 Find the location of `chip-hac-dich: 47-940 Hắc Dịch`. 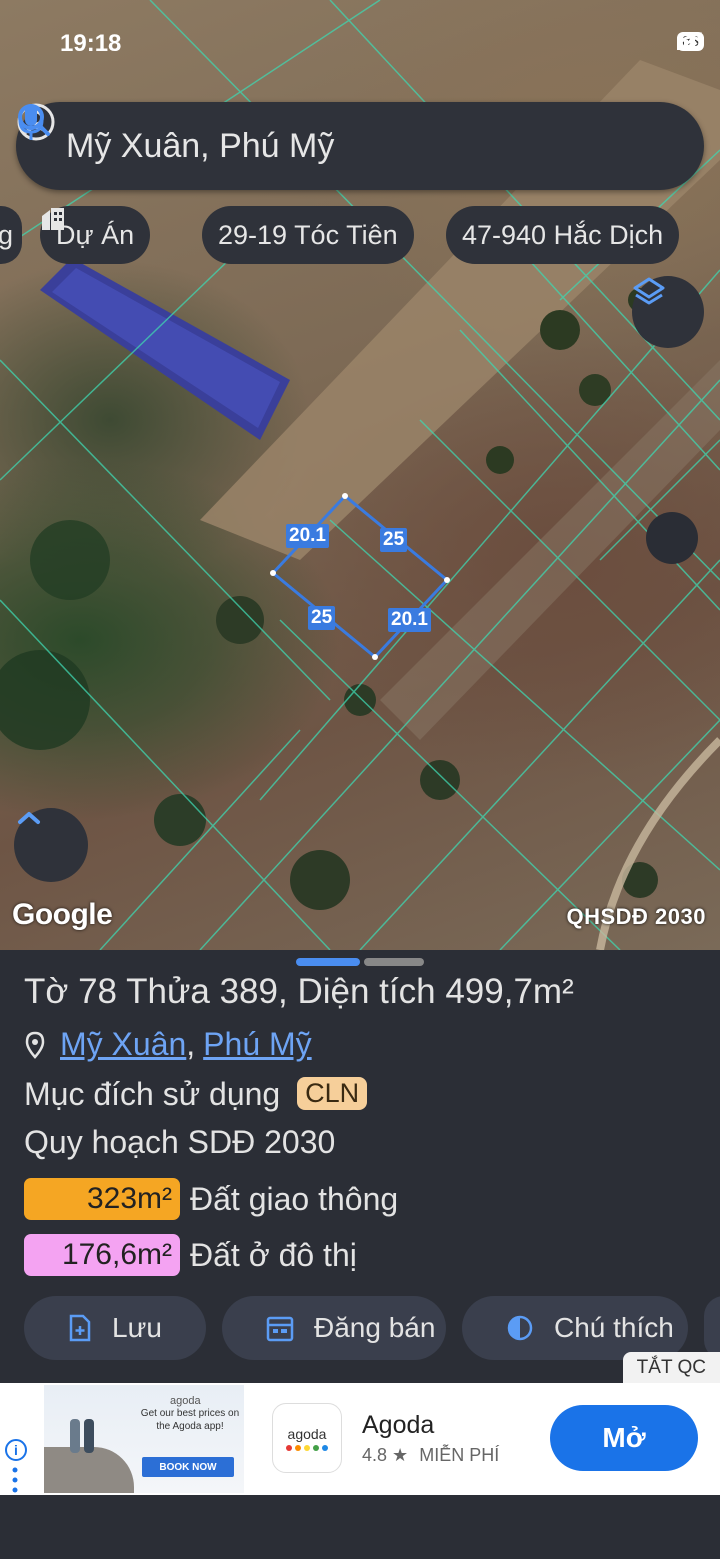

chip-hac-dich: 47-940 Hắc Dịch is located at coordinates (563, 235).